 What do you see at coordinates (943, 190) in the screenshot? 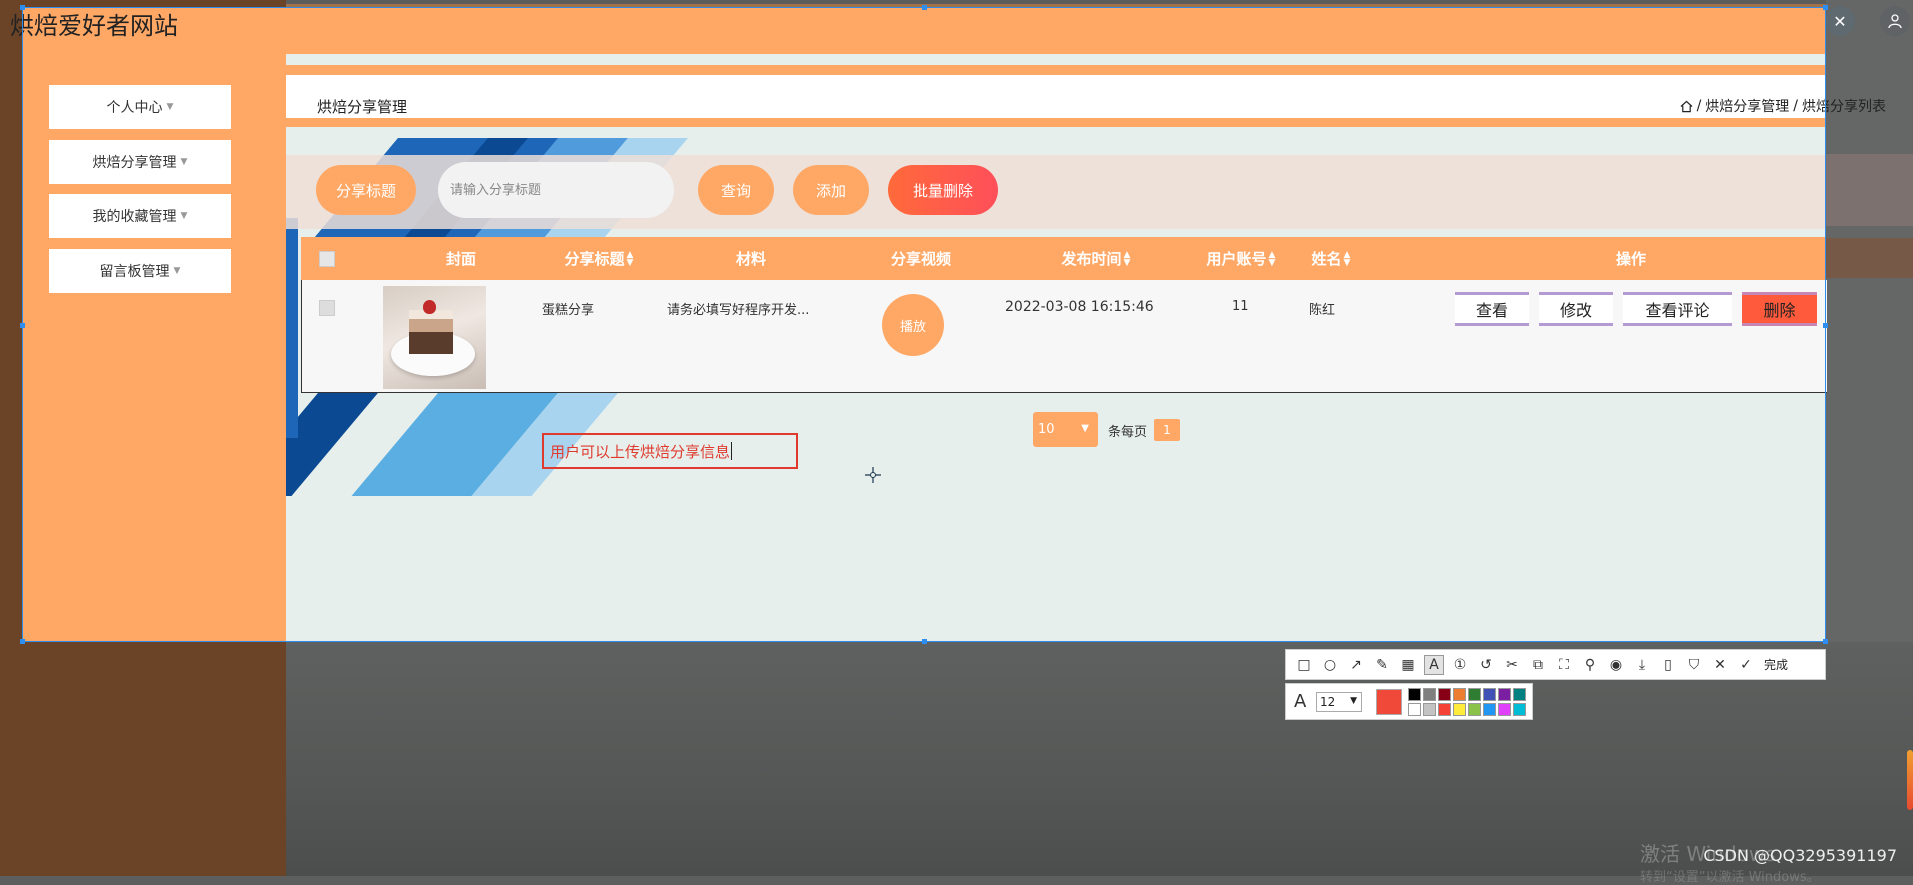
I see `batch-delete-button: 批量删除` at bounding box center [943, 190].